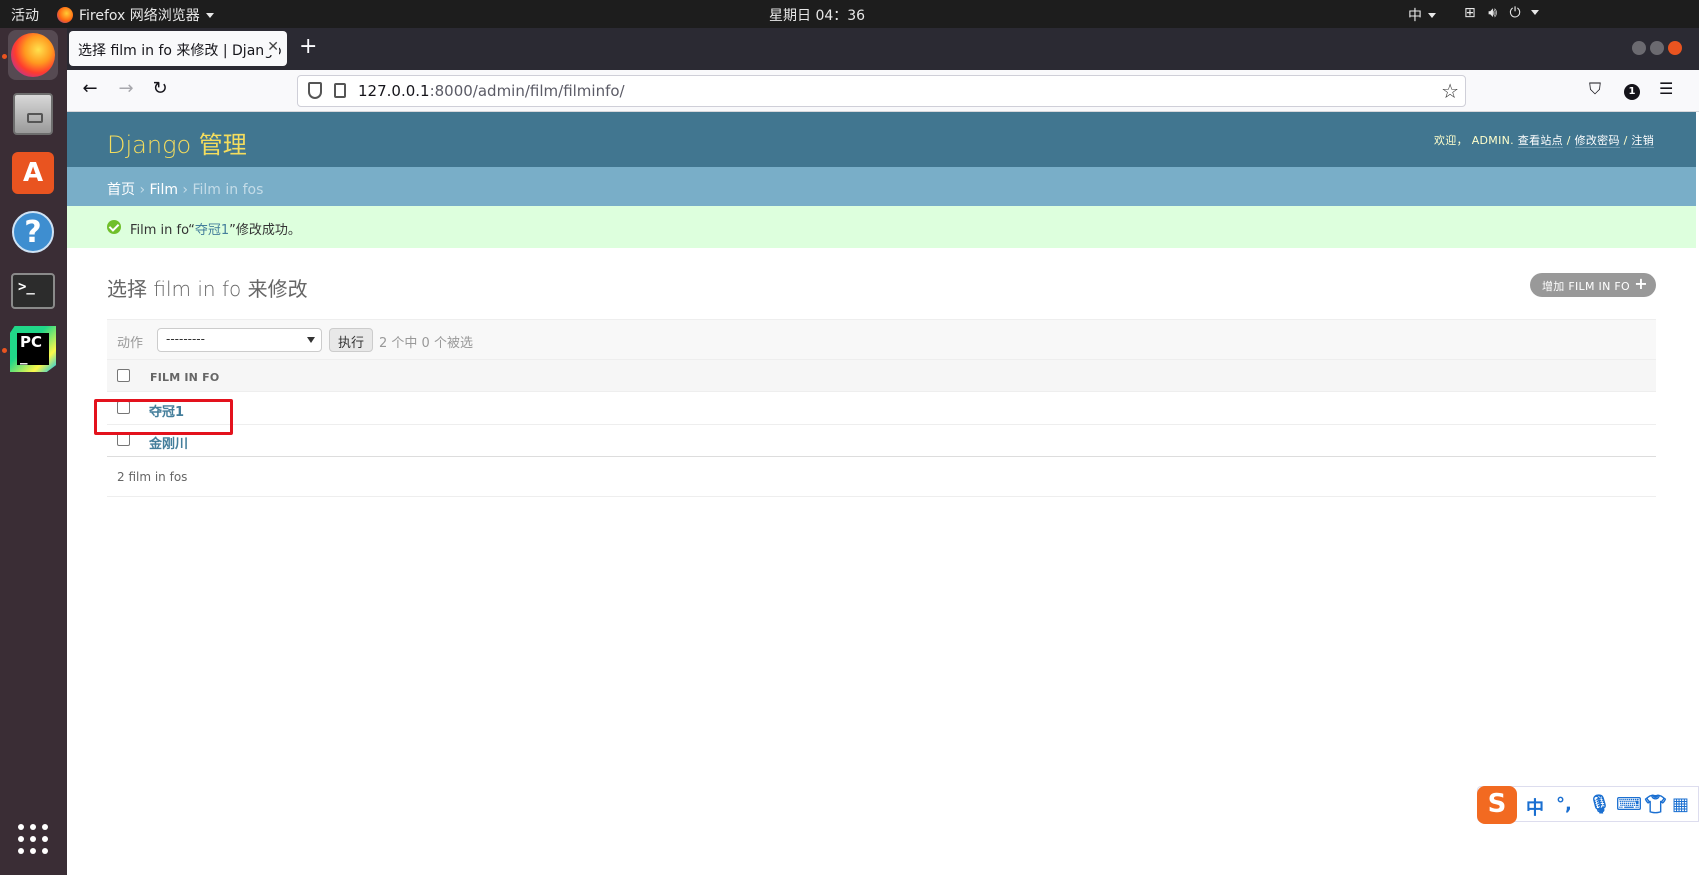 The height and width of the screenshot is (875, 1699). Describe the element at coordinates (394, 91) in the screenshot. I see `url-host: 127.0.0.1` at that location.